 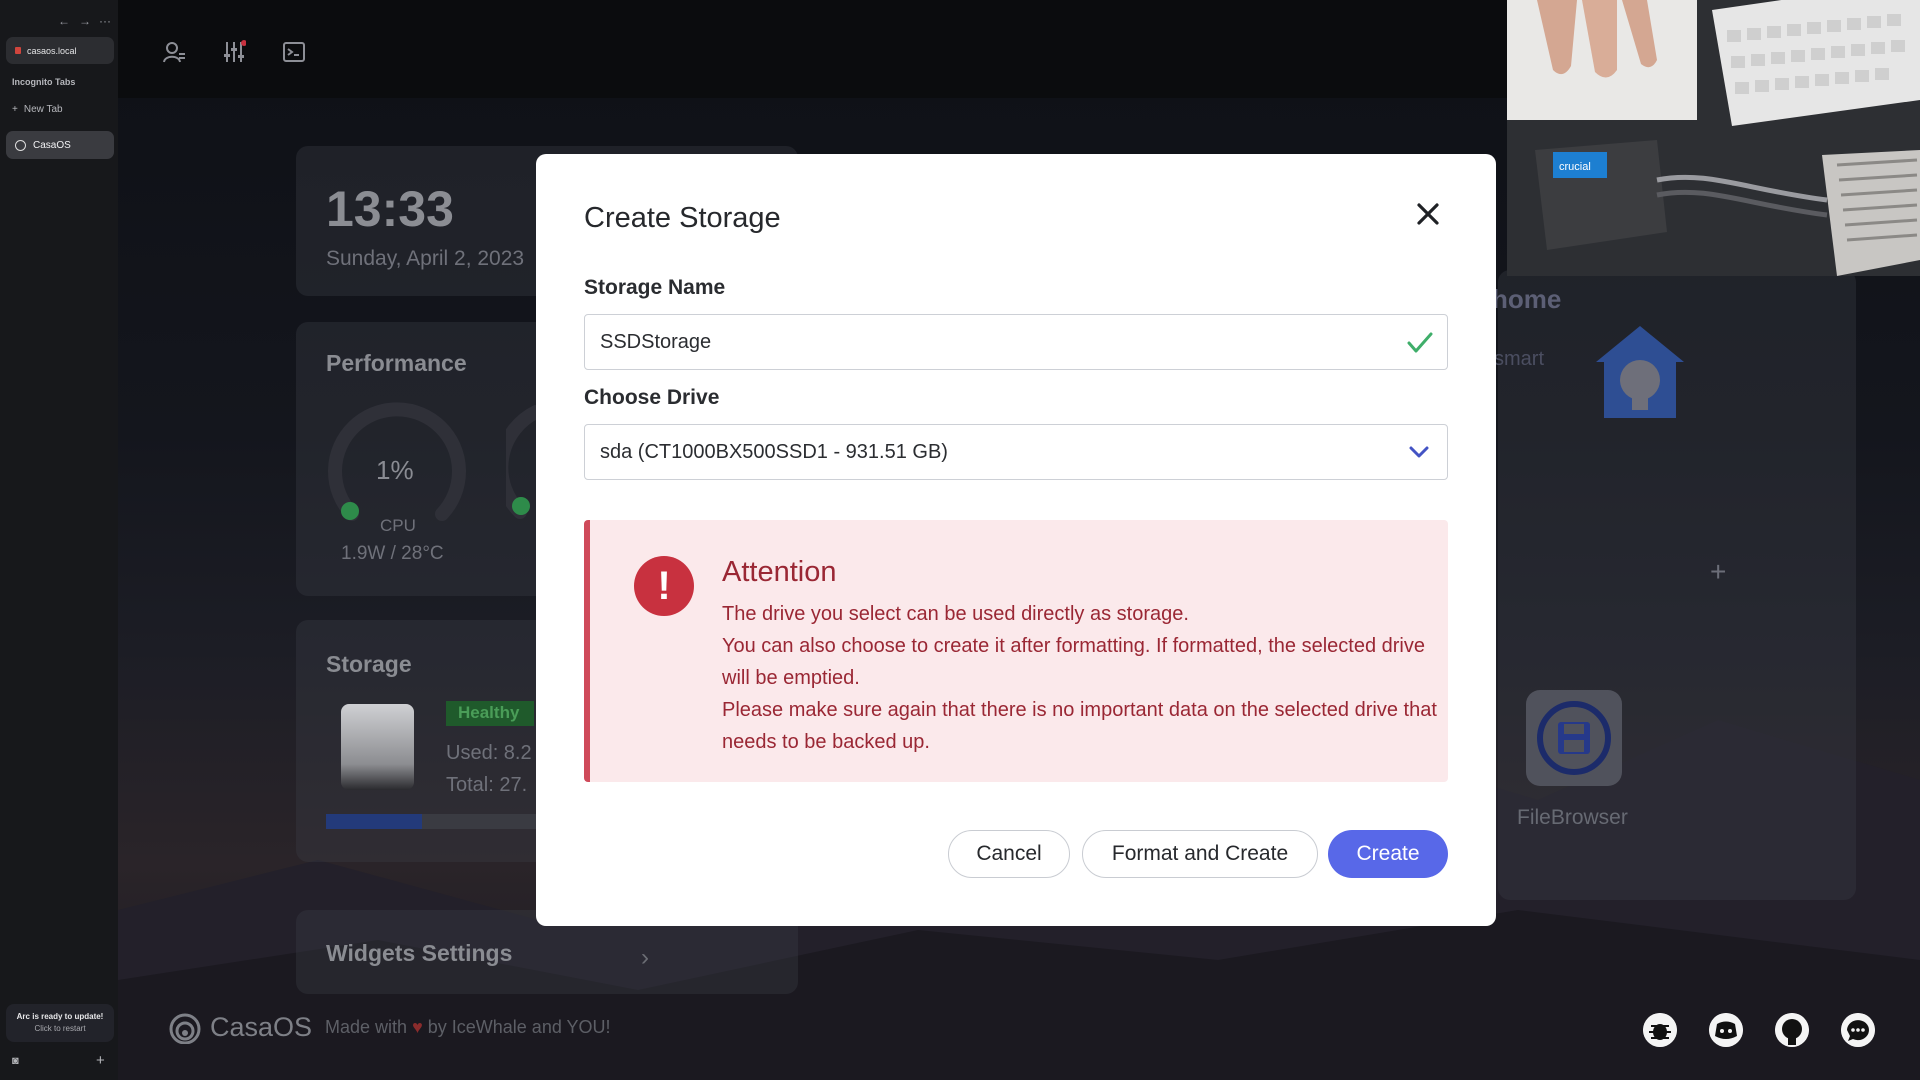 I want to click on back-arrow-icon: ←, so click(x=64, y=21).